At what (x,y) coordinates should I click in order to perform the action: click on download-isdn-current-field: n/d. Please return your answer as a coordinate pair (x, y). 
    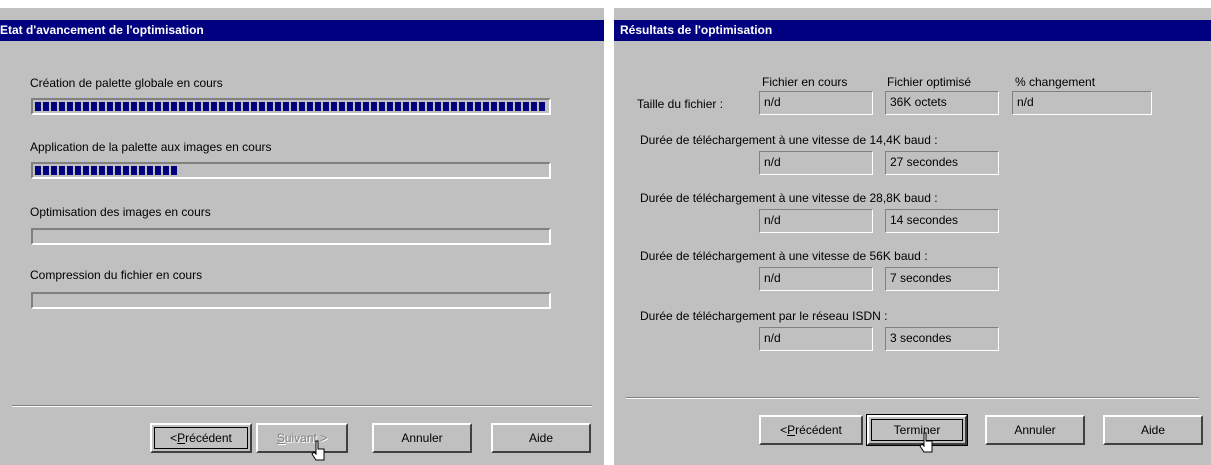
    Looking at the image, I should click on (816, 339).